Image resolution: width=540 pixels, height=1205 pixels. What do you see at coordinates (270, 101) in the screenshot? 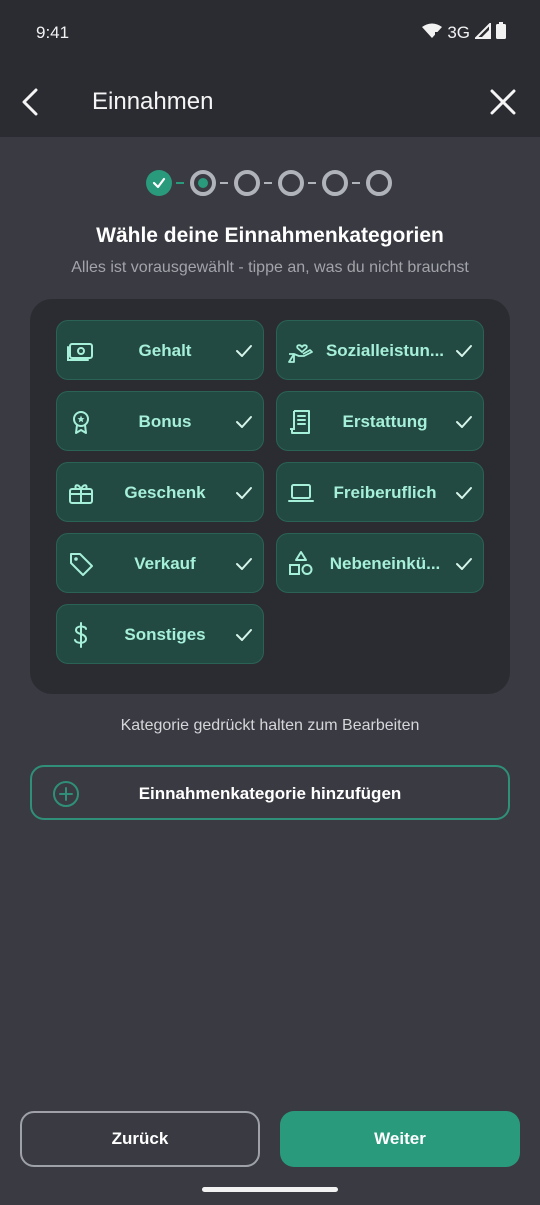
I see `app-bar: Einnahmen` at bounding box center [270, 101].